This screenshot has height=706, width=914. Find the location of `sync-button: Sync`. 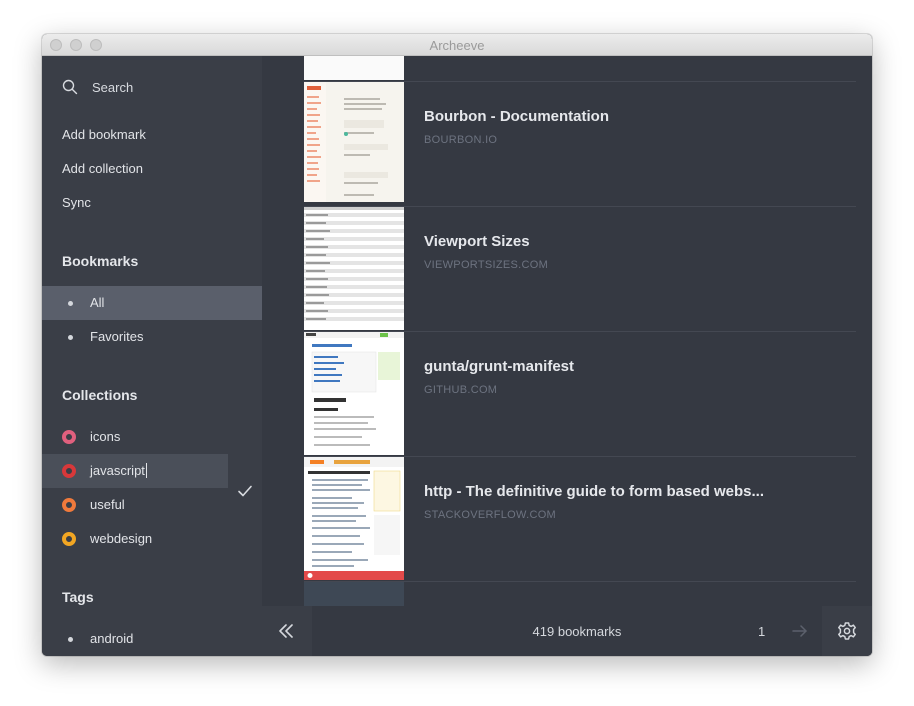

sync-button: Sync is located at coordinates (76, 202).